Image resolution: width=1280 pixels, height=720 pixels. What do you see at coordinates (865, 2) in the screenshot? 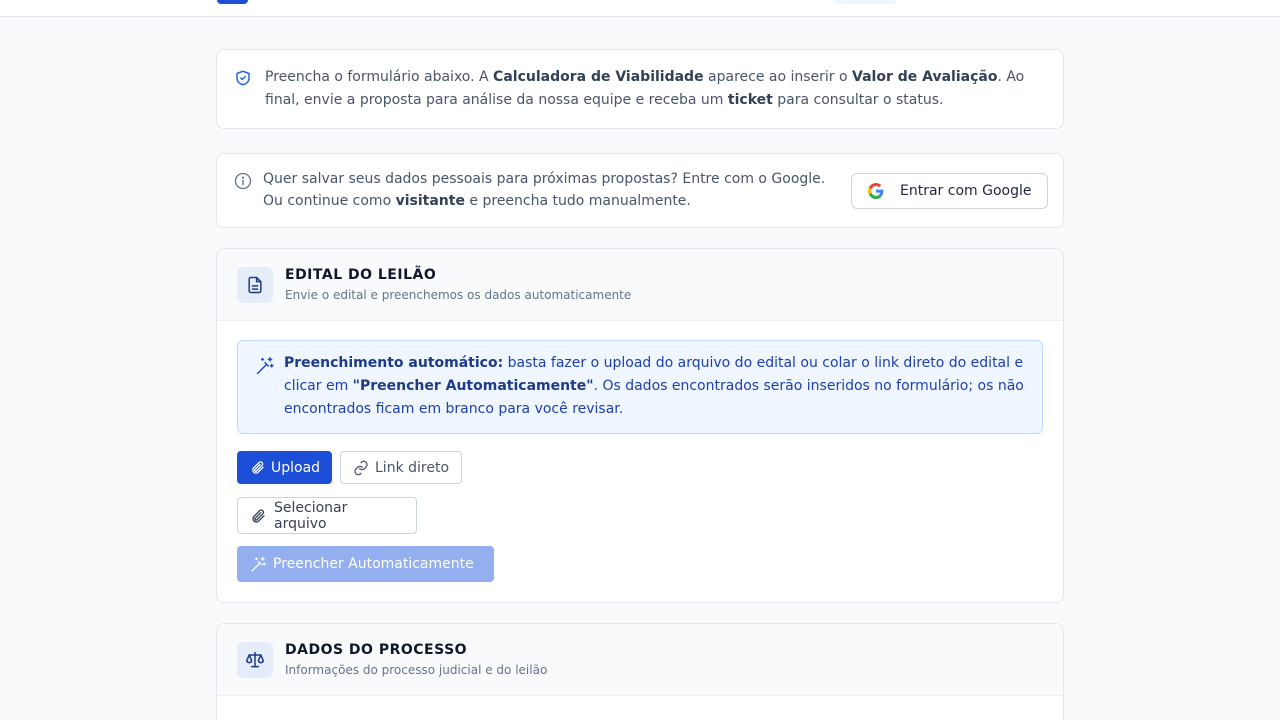
I see `nav-pill` at bounding box center [865, 2].